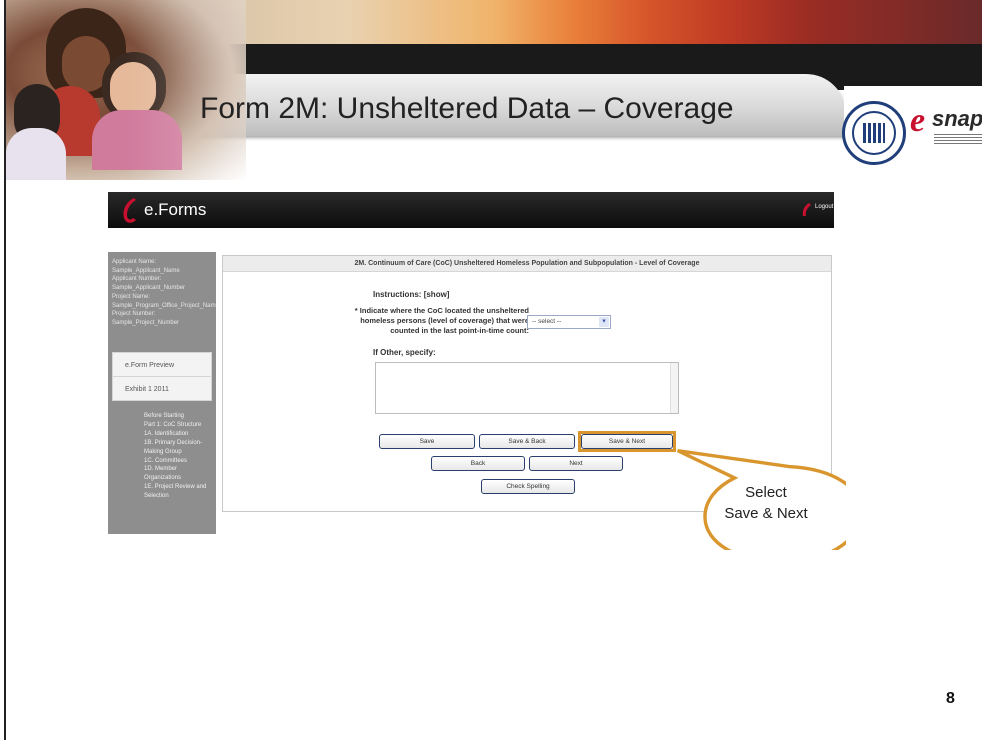 This screenshot has width=982, height=740. Describe the element at coordinates (766, 503) in the screenshot. I see `callout-text: Select Save & Next` at that location.